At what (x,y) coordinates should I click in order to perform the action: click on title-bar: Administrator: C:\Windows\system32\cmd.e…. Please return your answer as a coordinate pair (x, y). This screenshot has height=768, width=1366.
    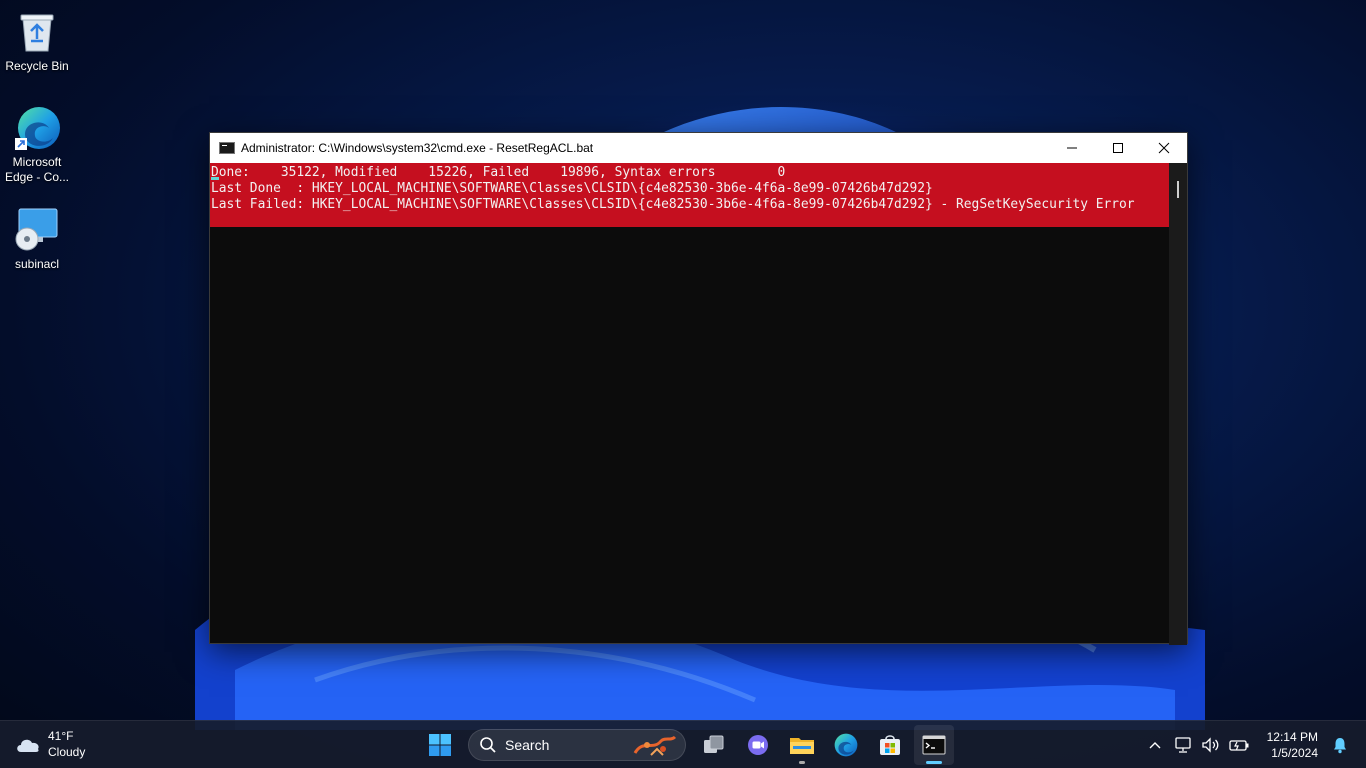
    Looking at the image, I should click on (698, 148).